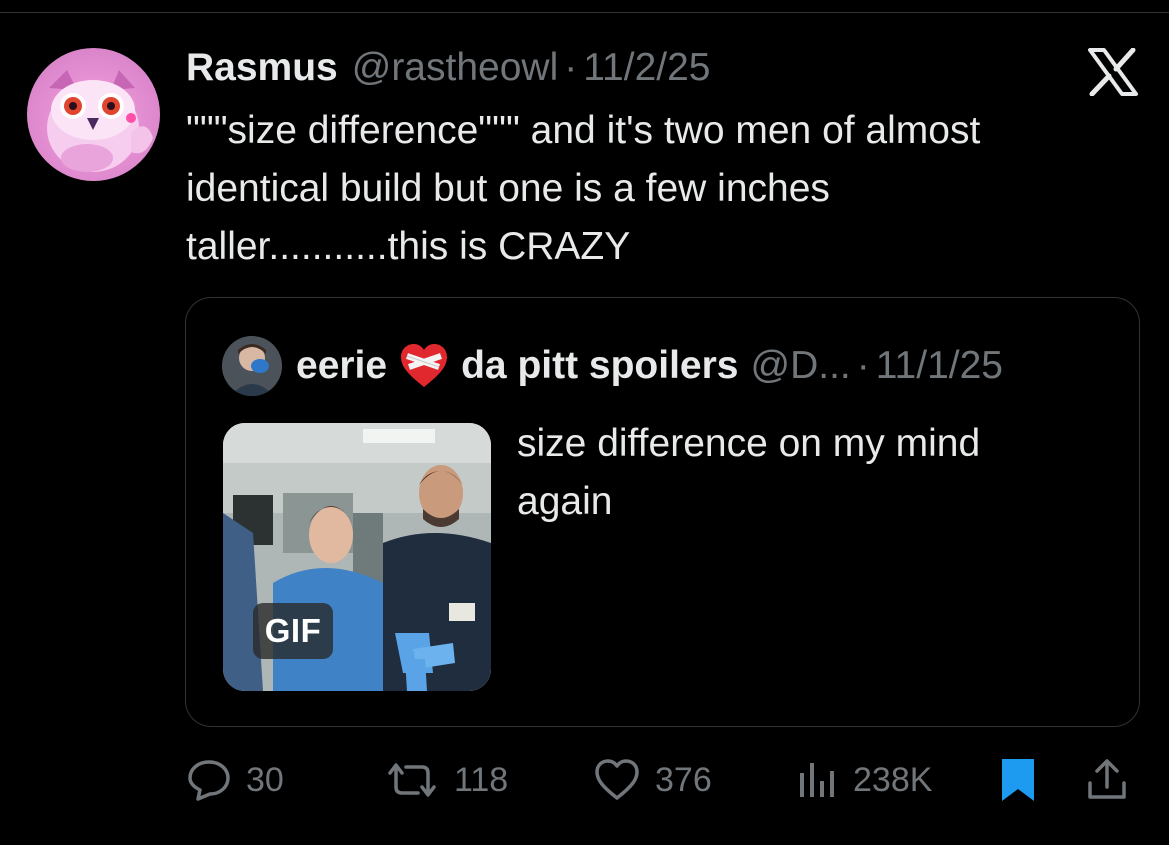 This screenshot has height=845, width=1169. Describe the element at coordinates (412, 780) in the screenshot. I see `repost-icon` at that location.